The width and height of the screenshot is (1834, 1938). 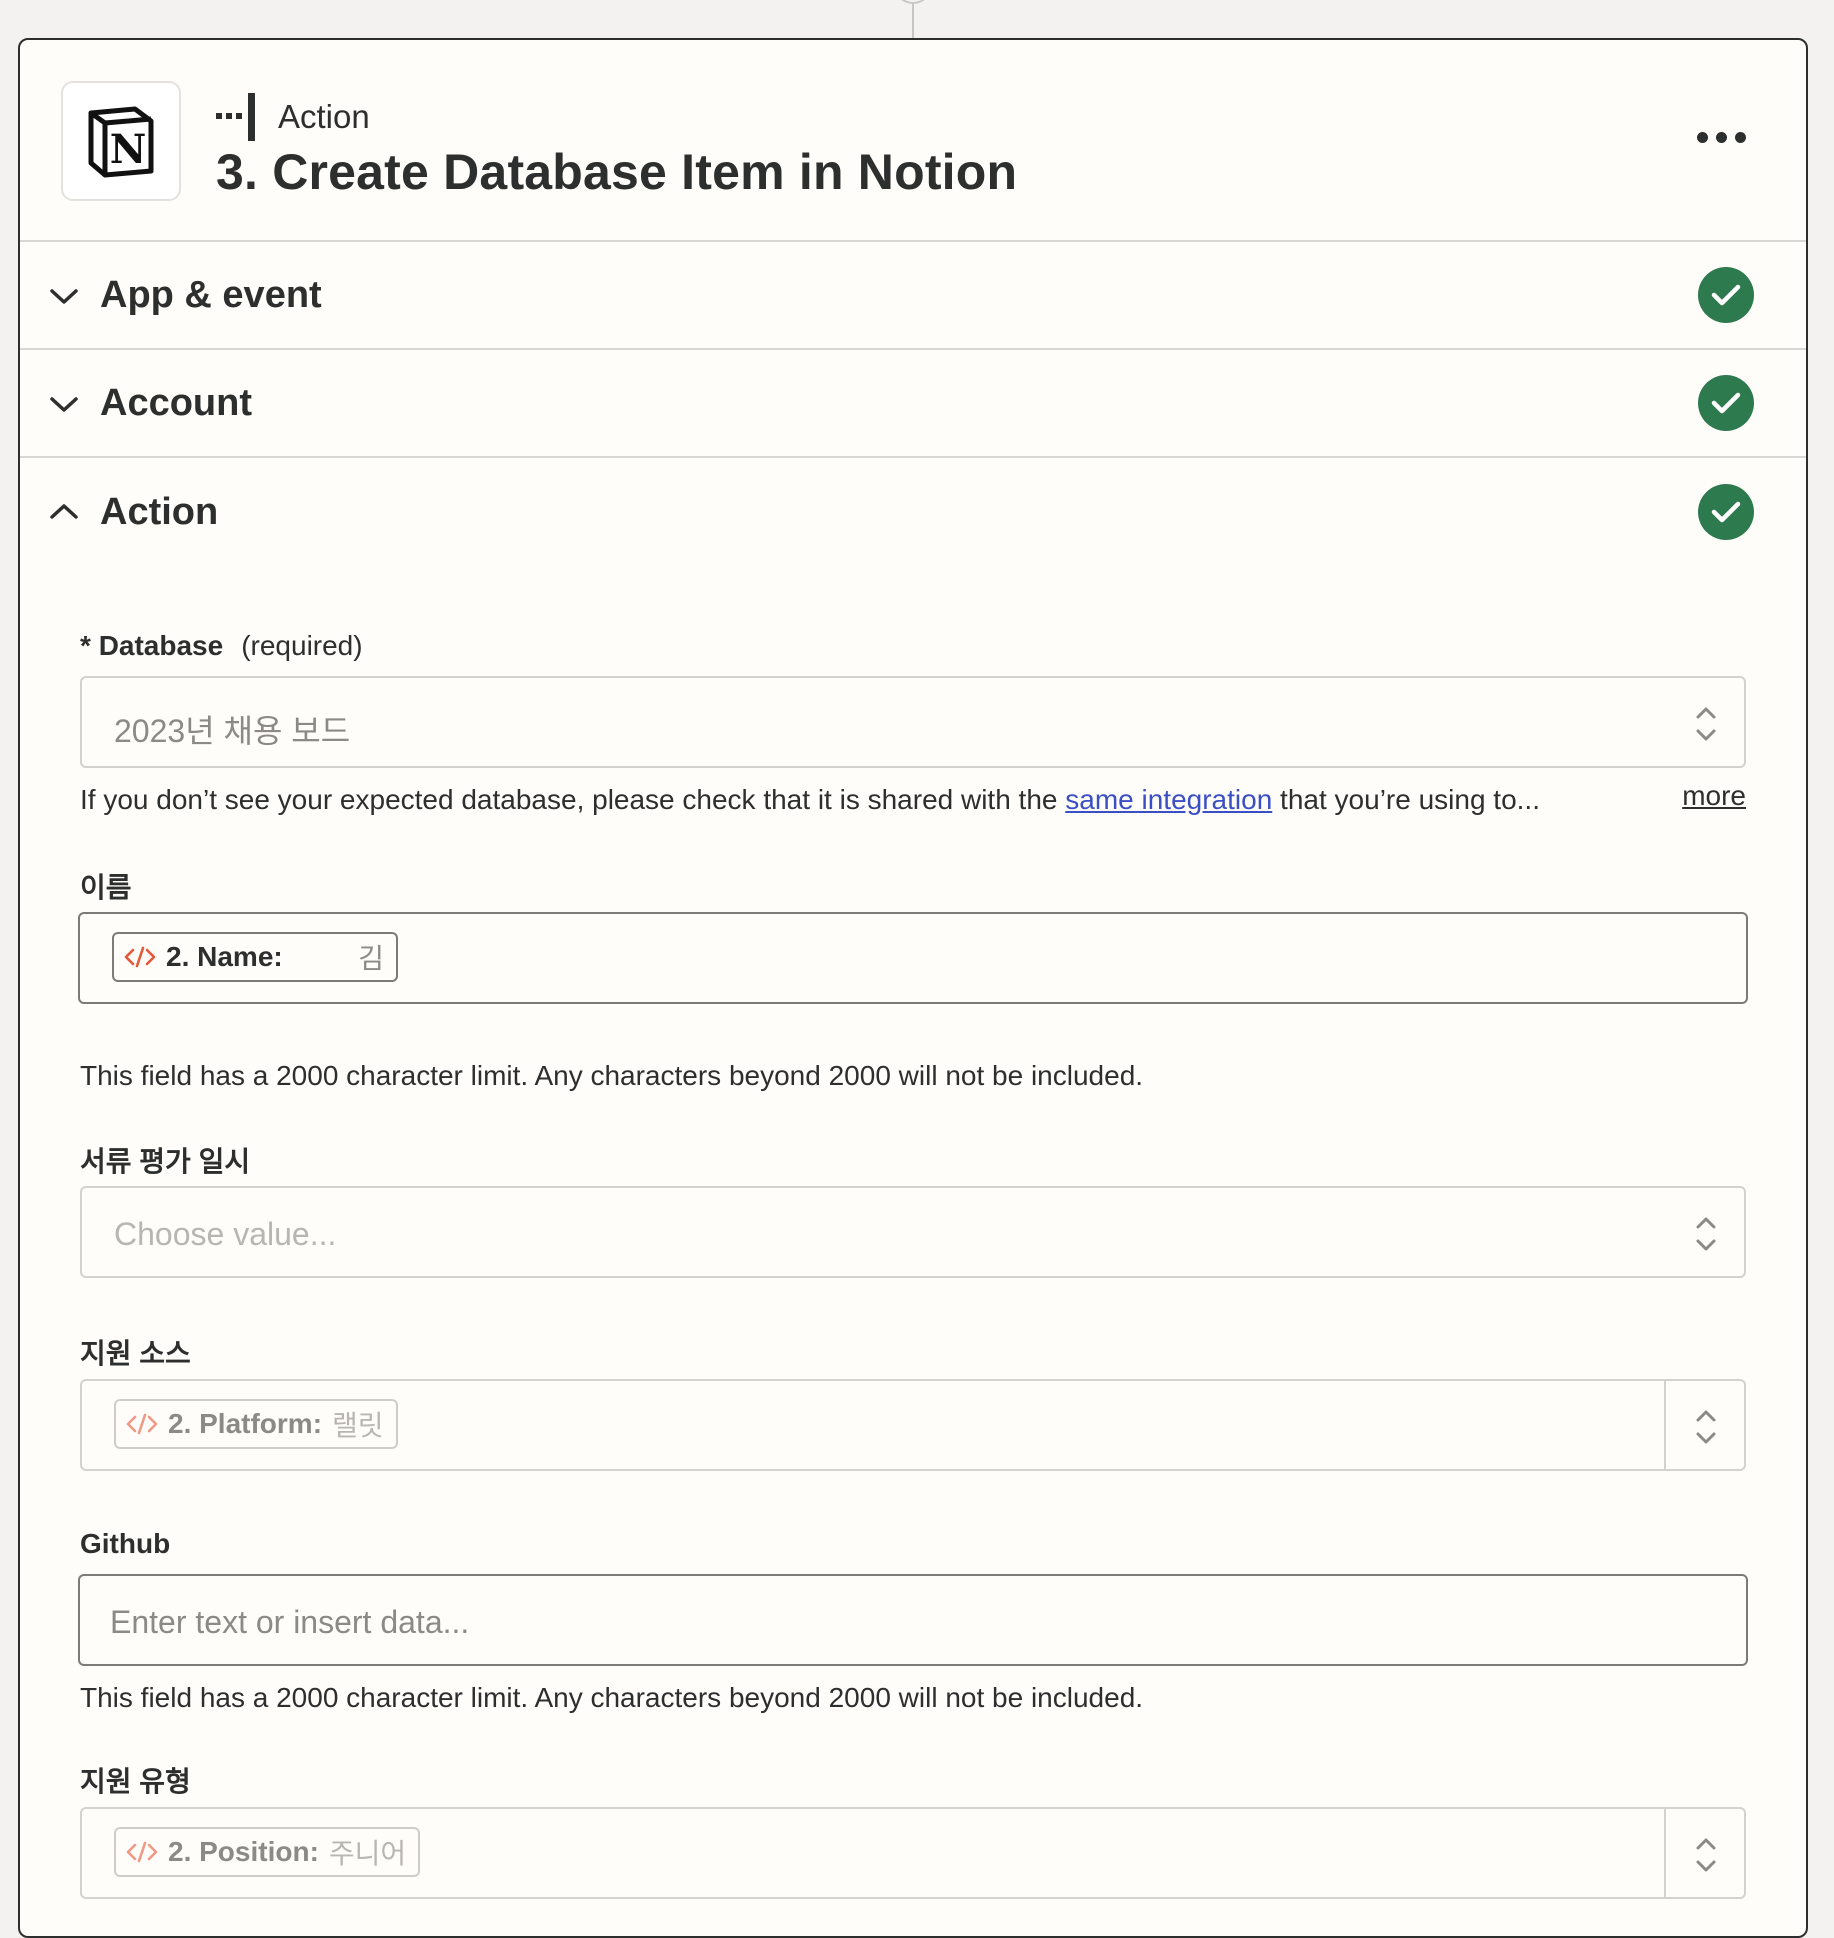 I want to click on required-asterisk: *, so click(x=89, y=645).